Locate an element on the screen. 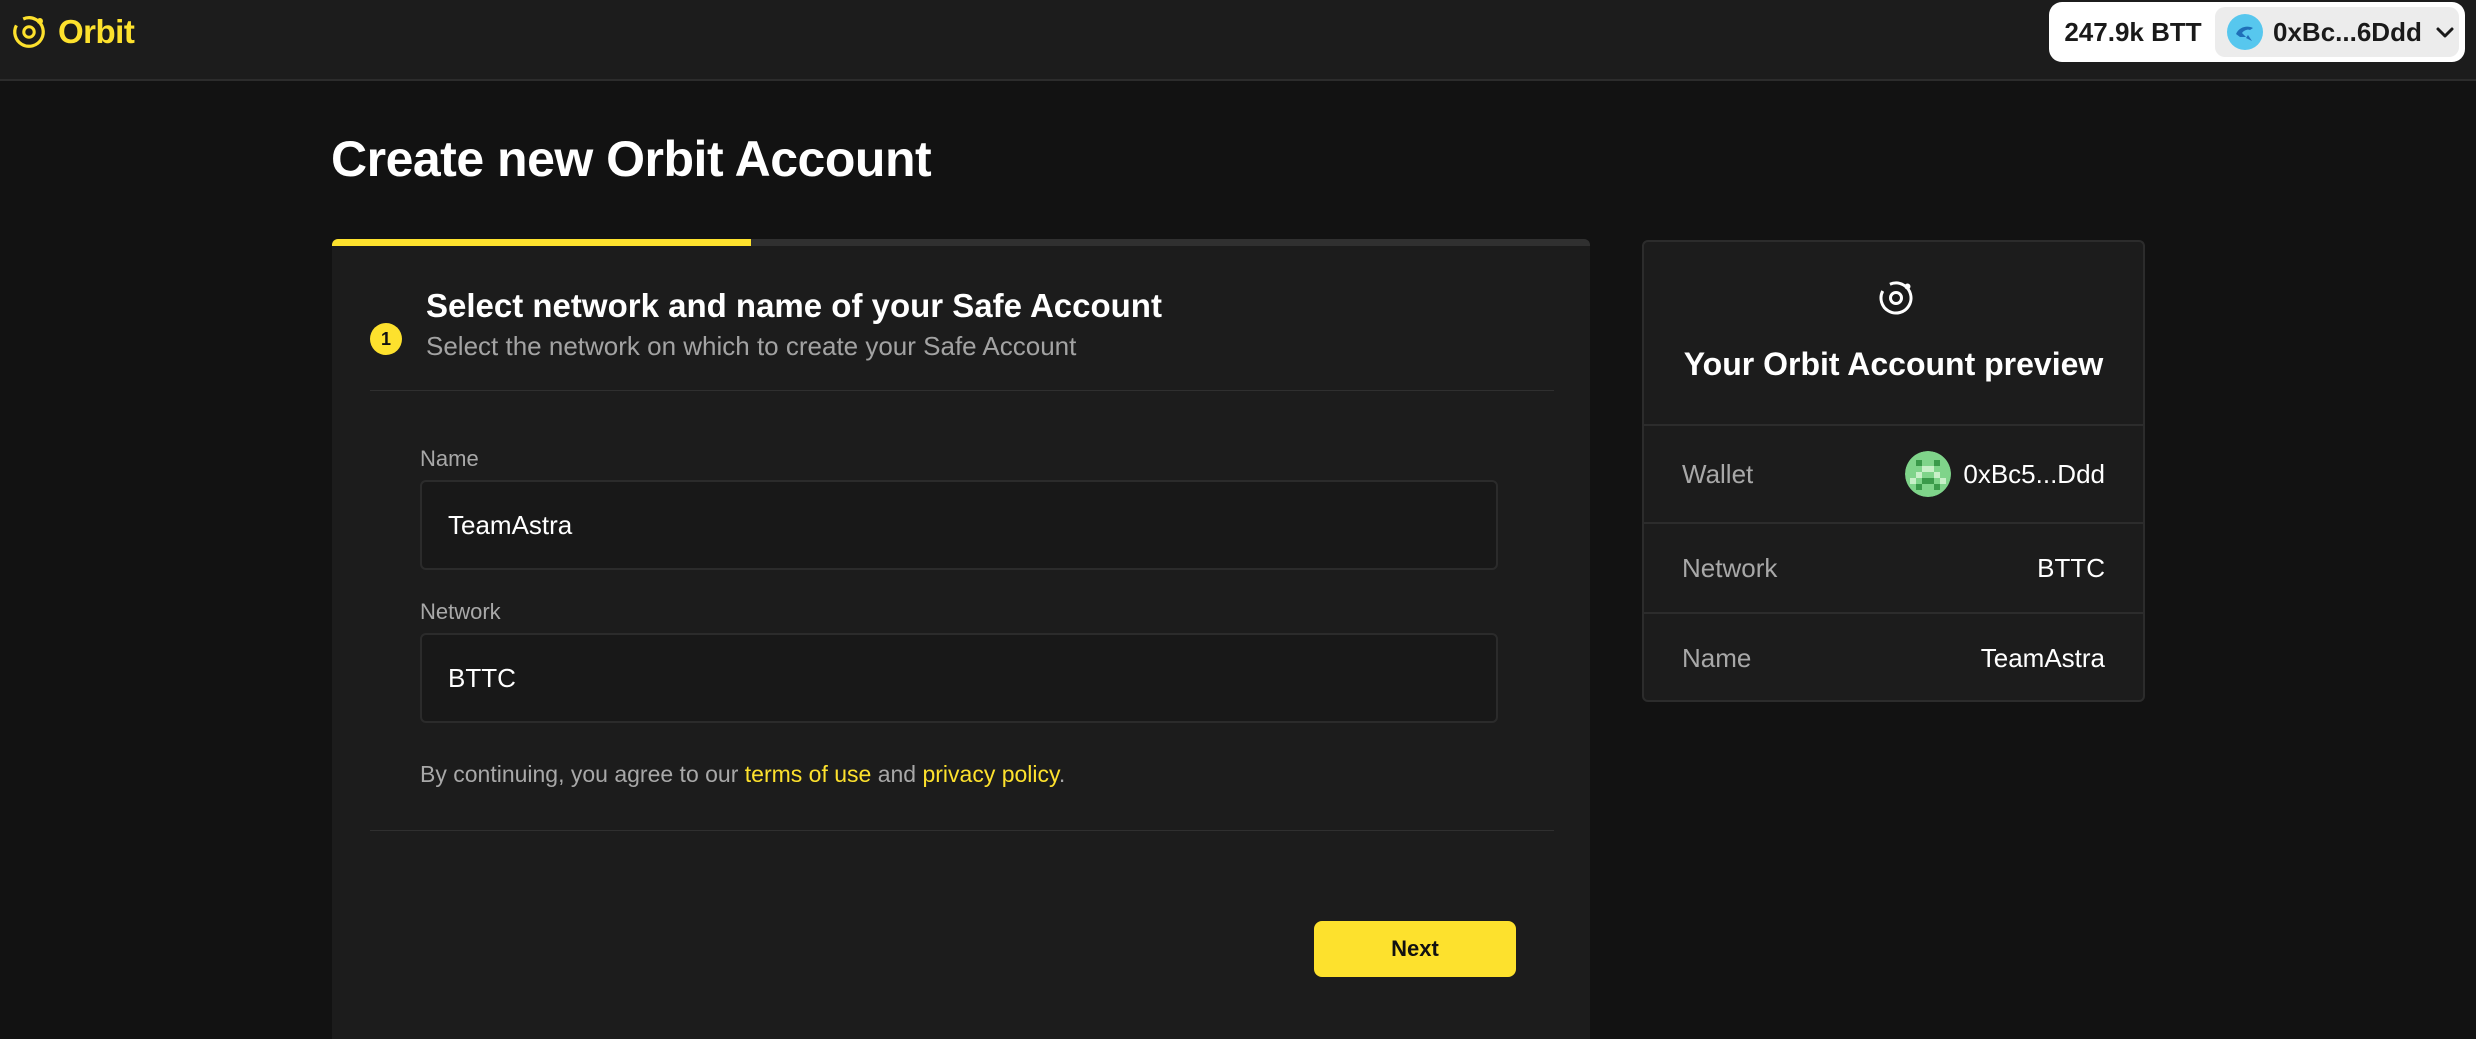 This screenshot has height=1039, width=2476. terms-suffix: . is located at coordinates (1062, 774).